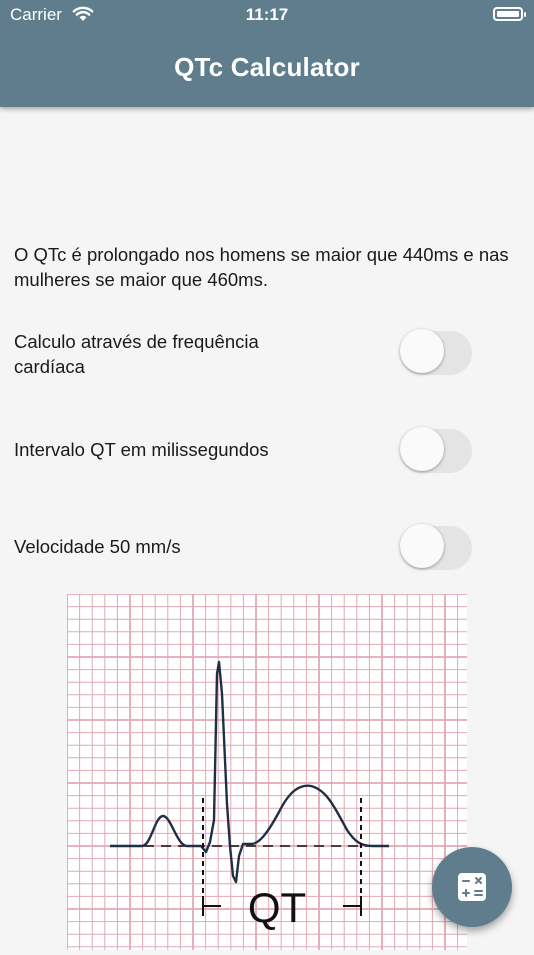 The height and width of the screenshot is (955, 534). I want to click on status-bar: Carrier 11:17, so click(267, 16).